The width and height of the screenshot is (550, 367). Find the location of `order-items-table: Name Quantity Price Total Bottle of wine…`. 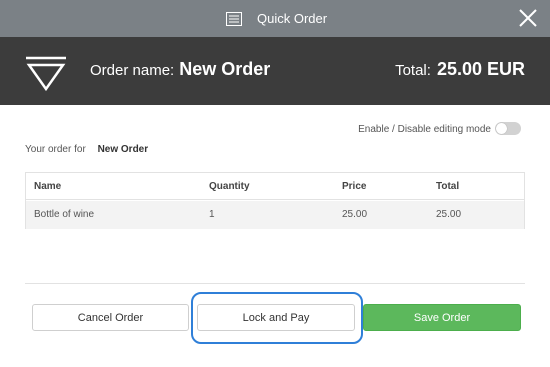

order-items-table: Name Quantity Price Total Bottle of wine… is located at coordinates (275, 200).